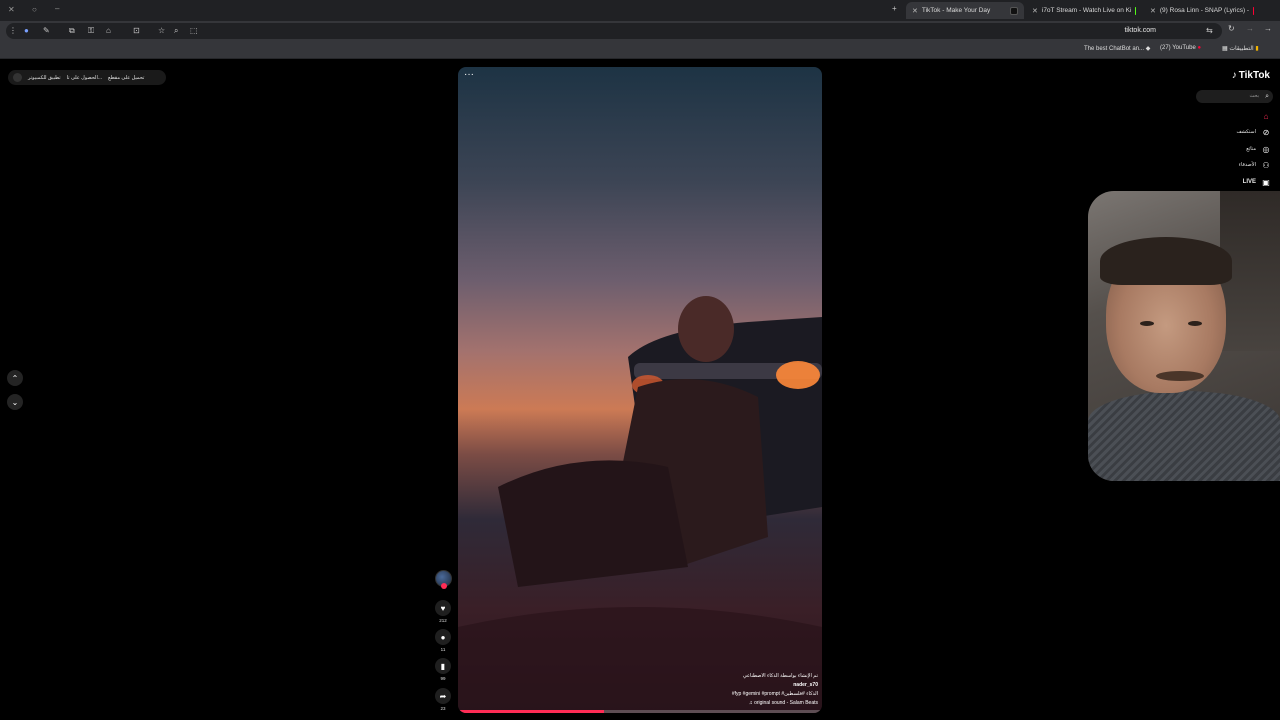 The height and width of the screenshot is (720, 1280). I want to click on reload-icon: ↻, so click(1231, 28).